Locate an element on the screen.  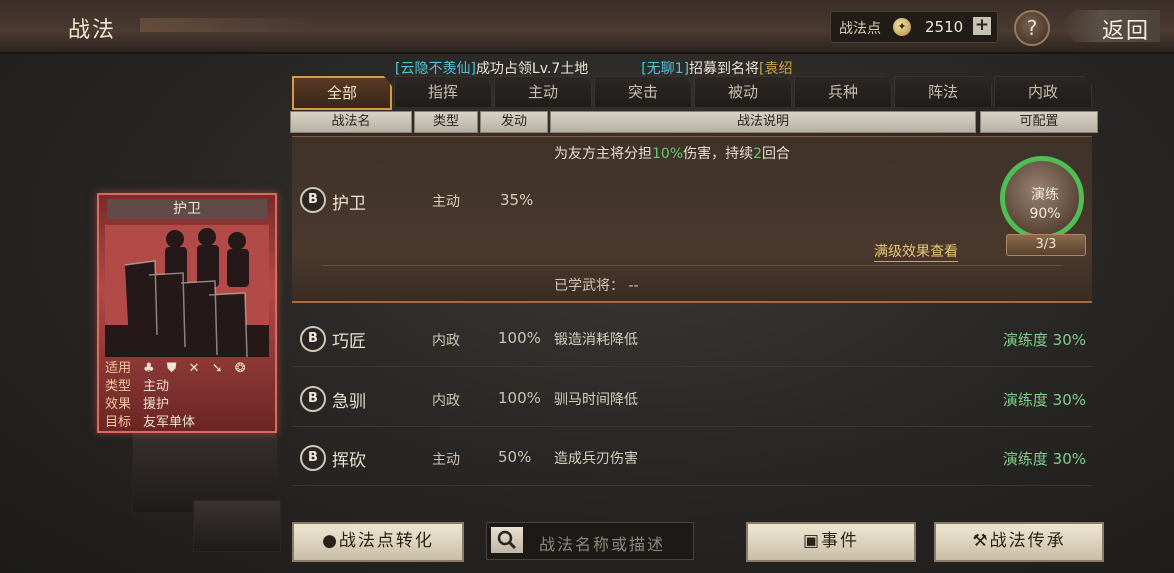
drill-label: 演练 is located at coordinates (1045, 195).